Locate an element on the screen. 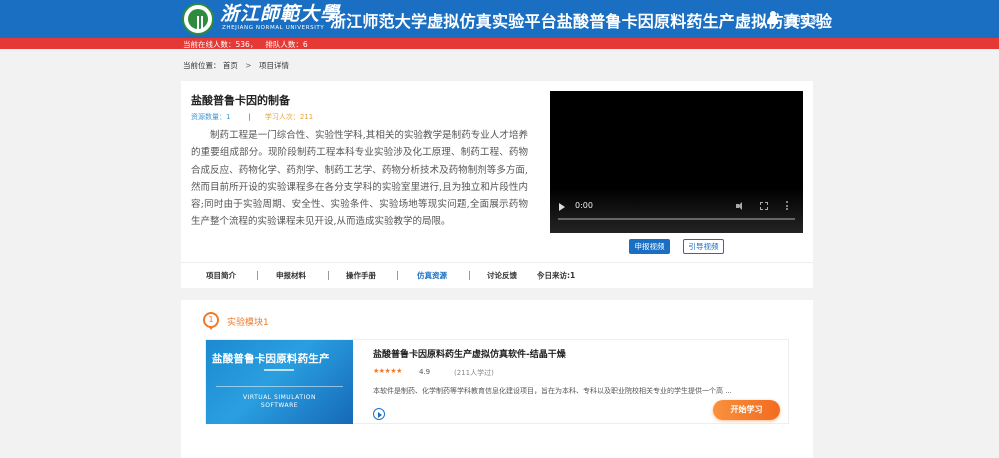 The width and height of the screenshot is (999, 458). user-label: 评审专家 is located at coordinates (801, 19).